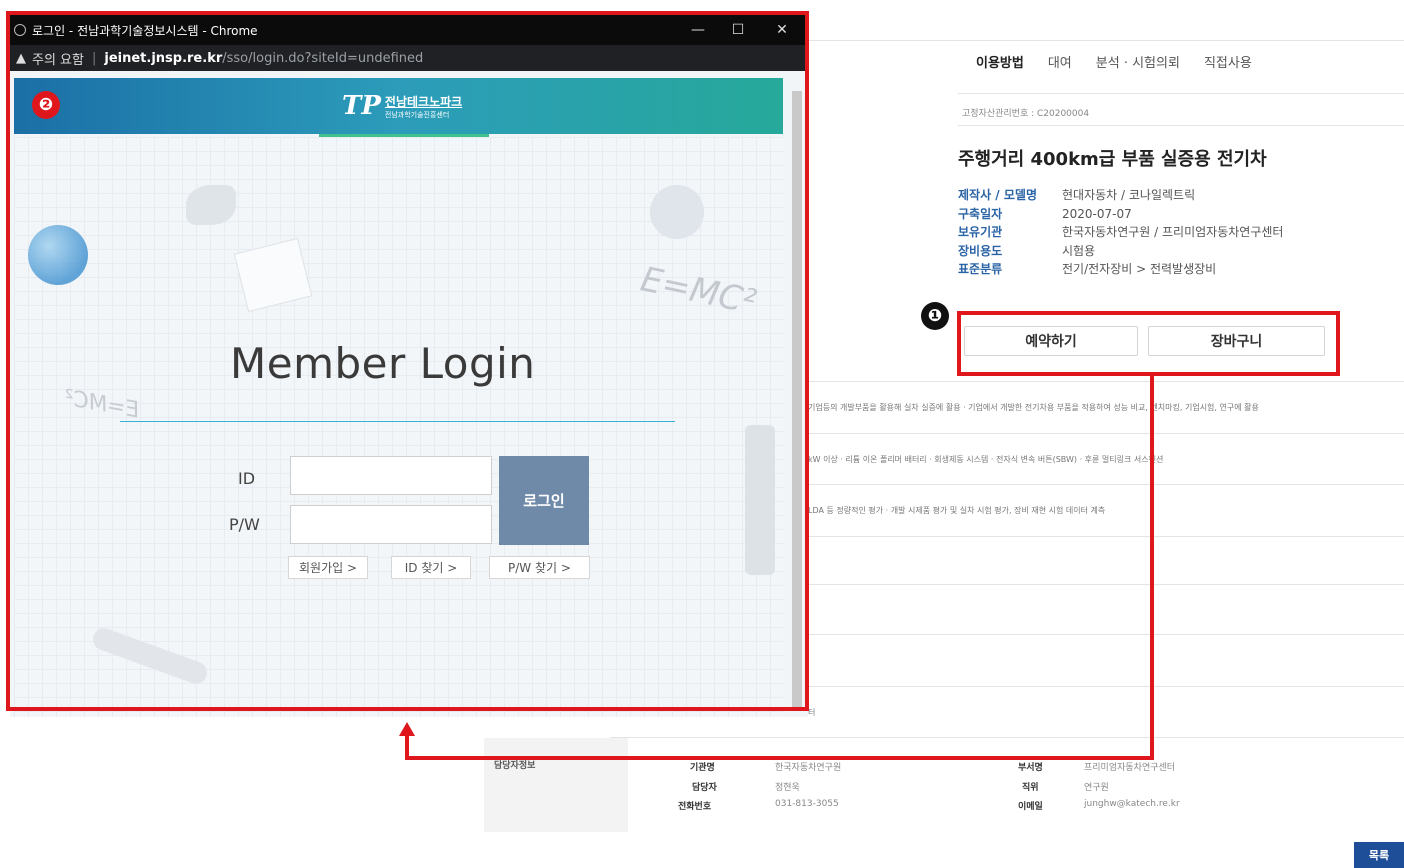  I want to click on spec-key: 제작사 / 모델명, so click(997, 195).